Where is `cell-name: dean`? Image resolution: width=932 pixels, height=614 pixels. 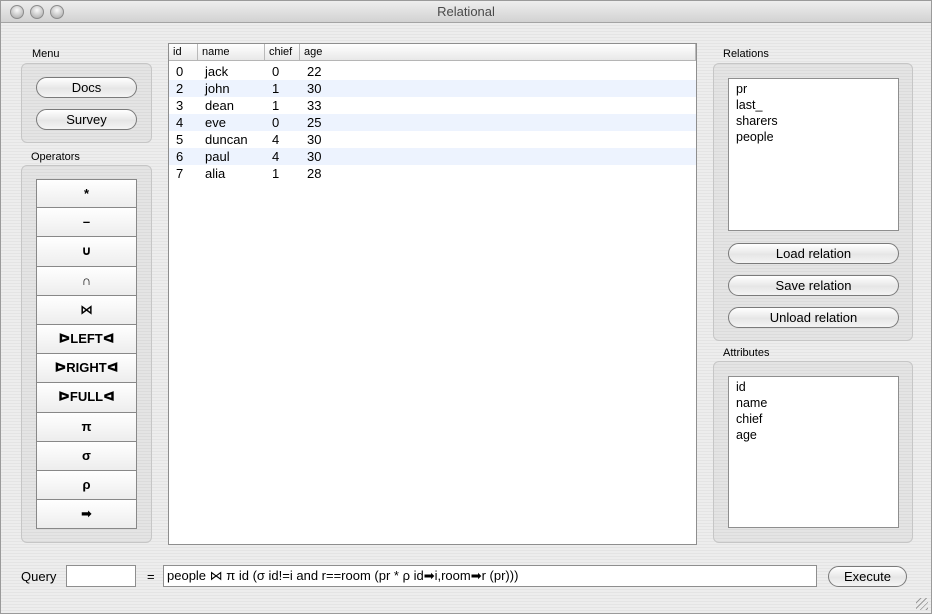 cell-name: dean is located at coordinates (219, 105).